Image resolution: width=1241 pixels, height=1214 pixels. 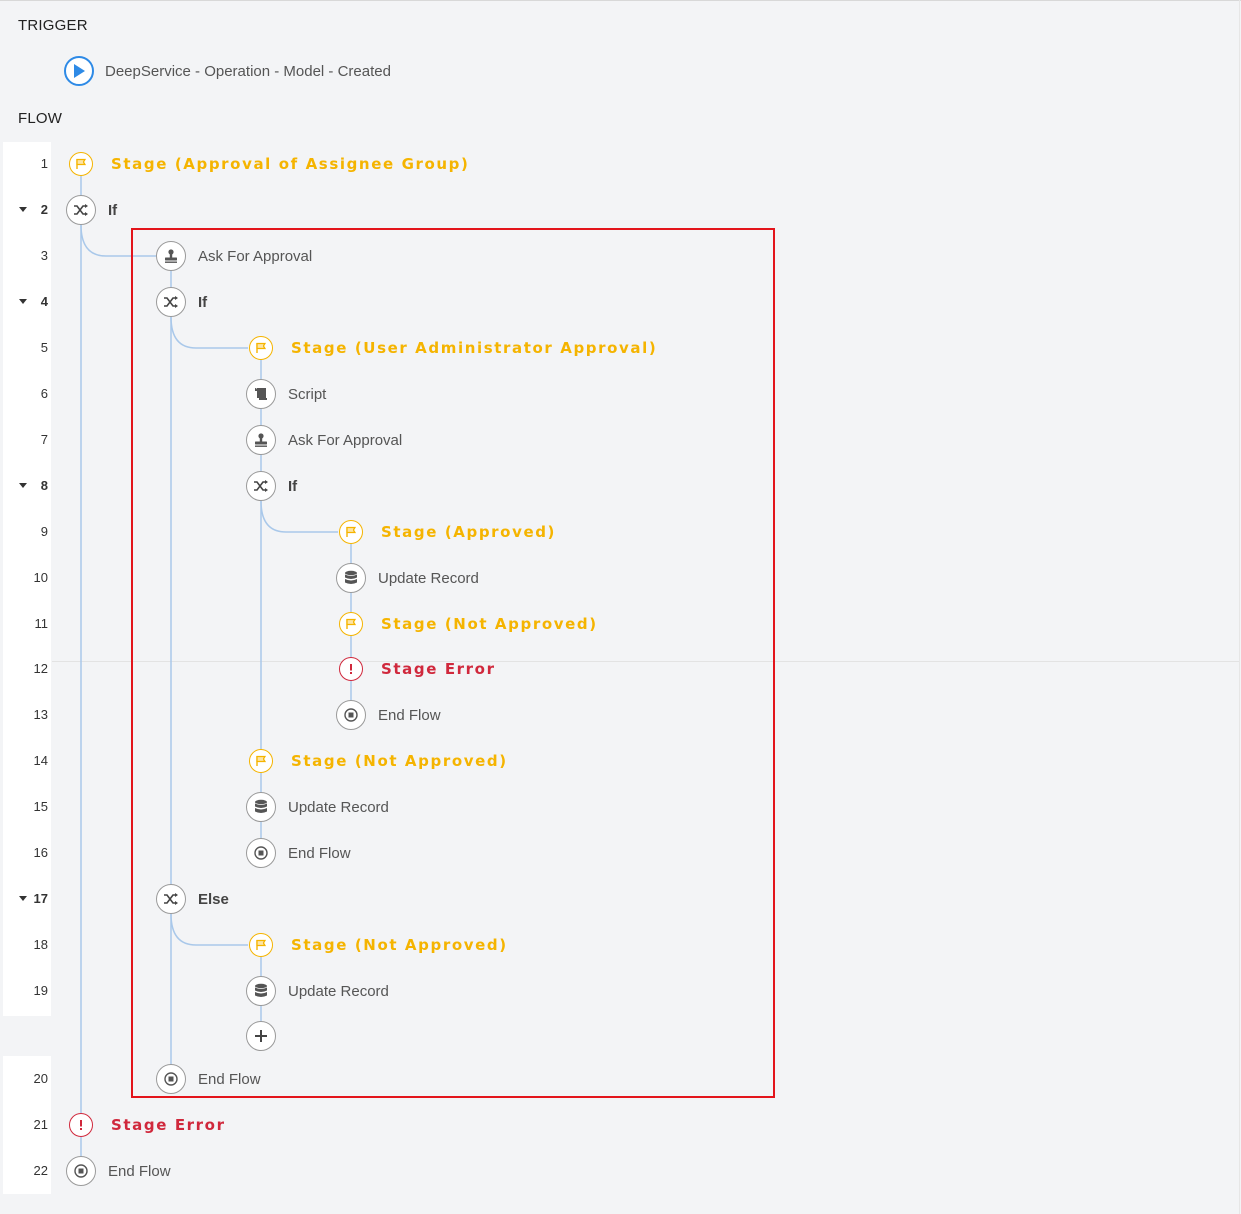 I want to click on line-number: 18, so click(x=27, y=945).